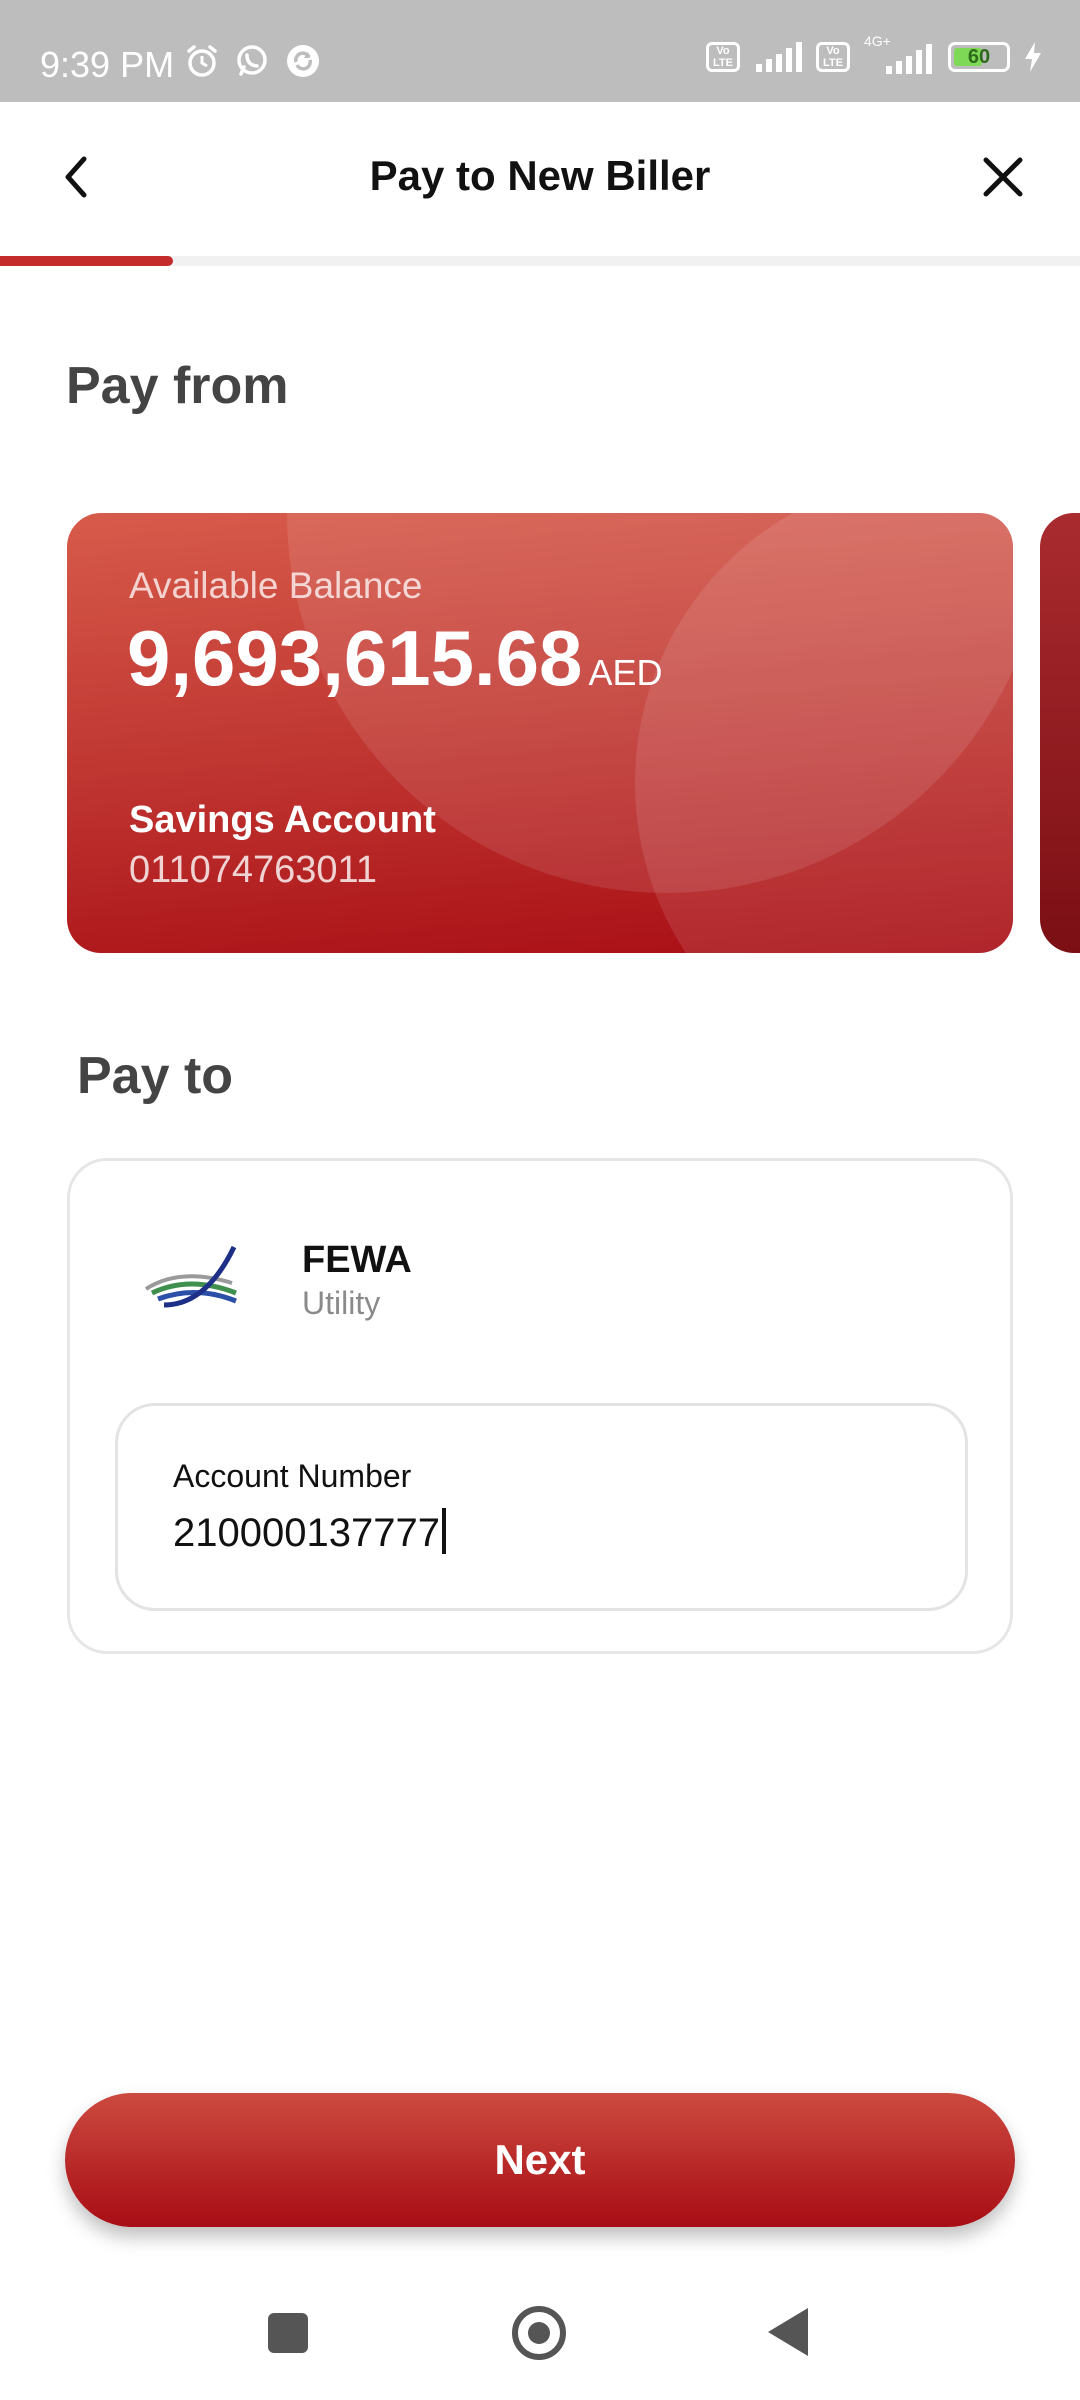  What do you see at coordinates (190, 1276) in the screenshot?
I see `fewa-logo-icon` at bounding box center [190, 1276].